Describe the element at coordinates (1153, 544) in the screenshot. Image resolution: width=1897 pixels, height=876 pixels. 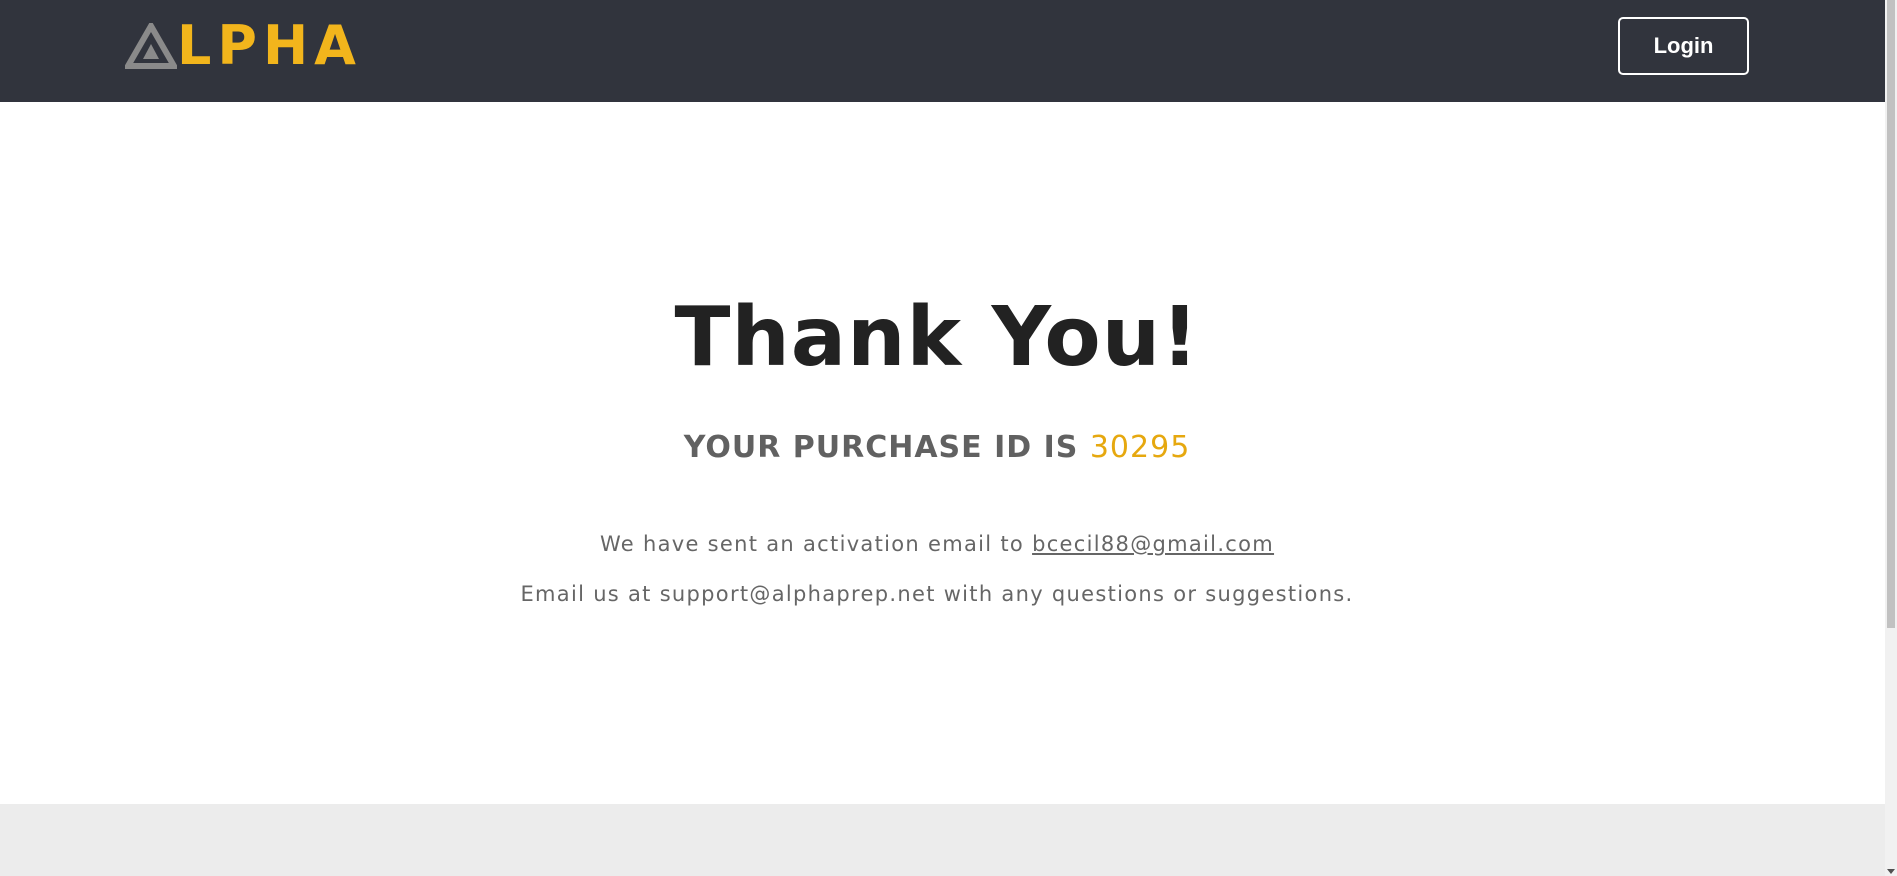
I see `activation-email-link: bcecil88@gmail.com` at that location.